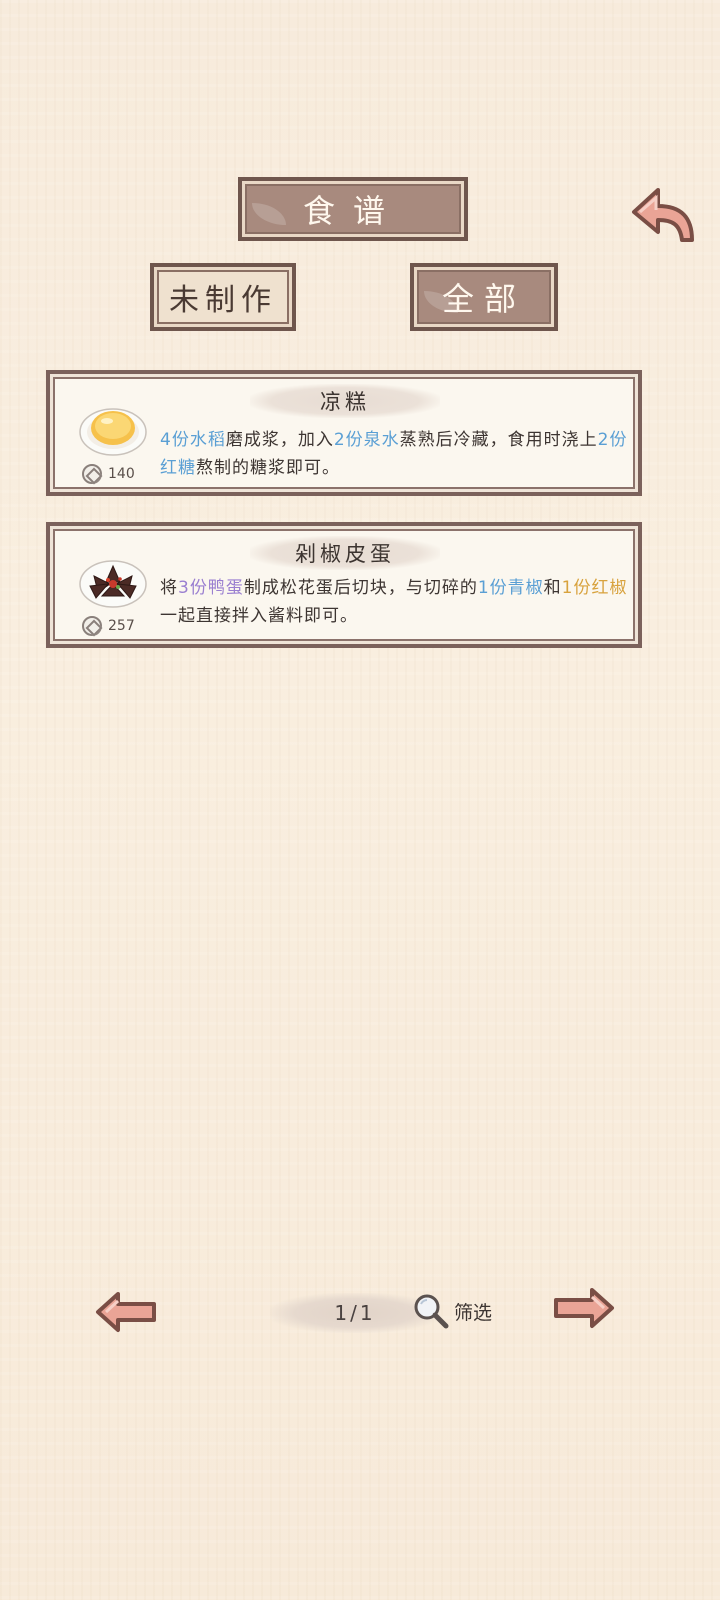  What do you see at coordinates (268, 468) in the screenshot?
I see `description-text: 熬制的糖浆即可。` at bounding box center [268, 468].